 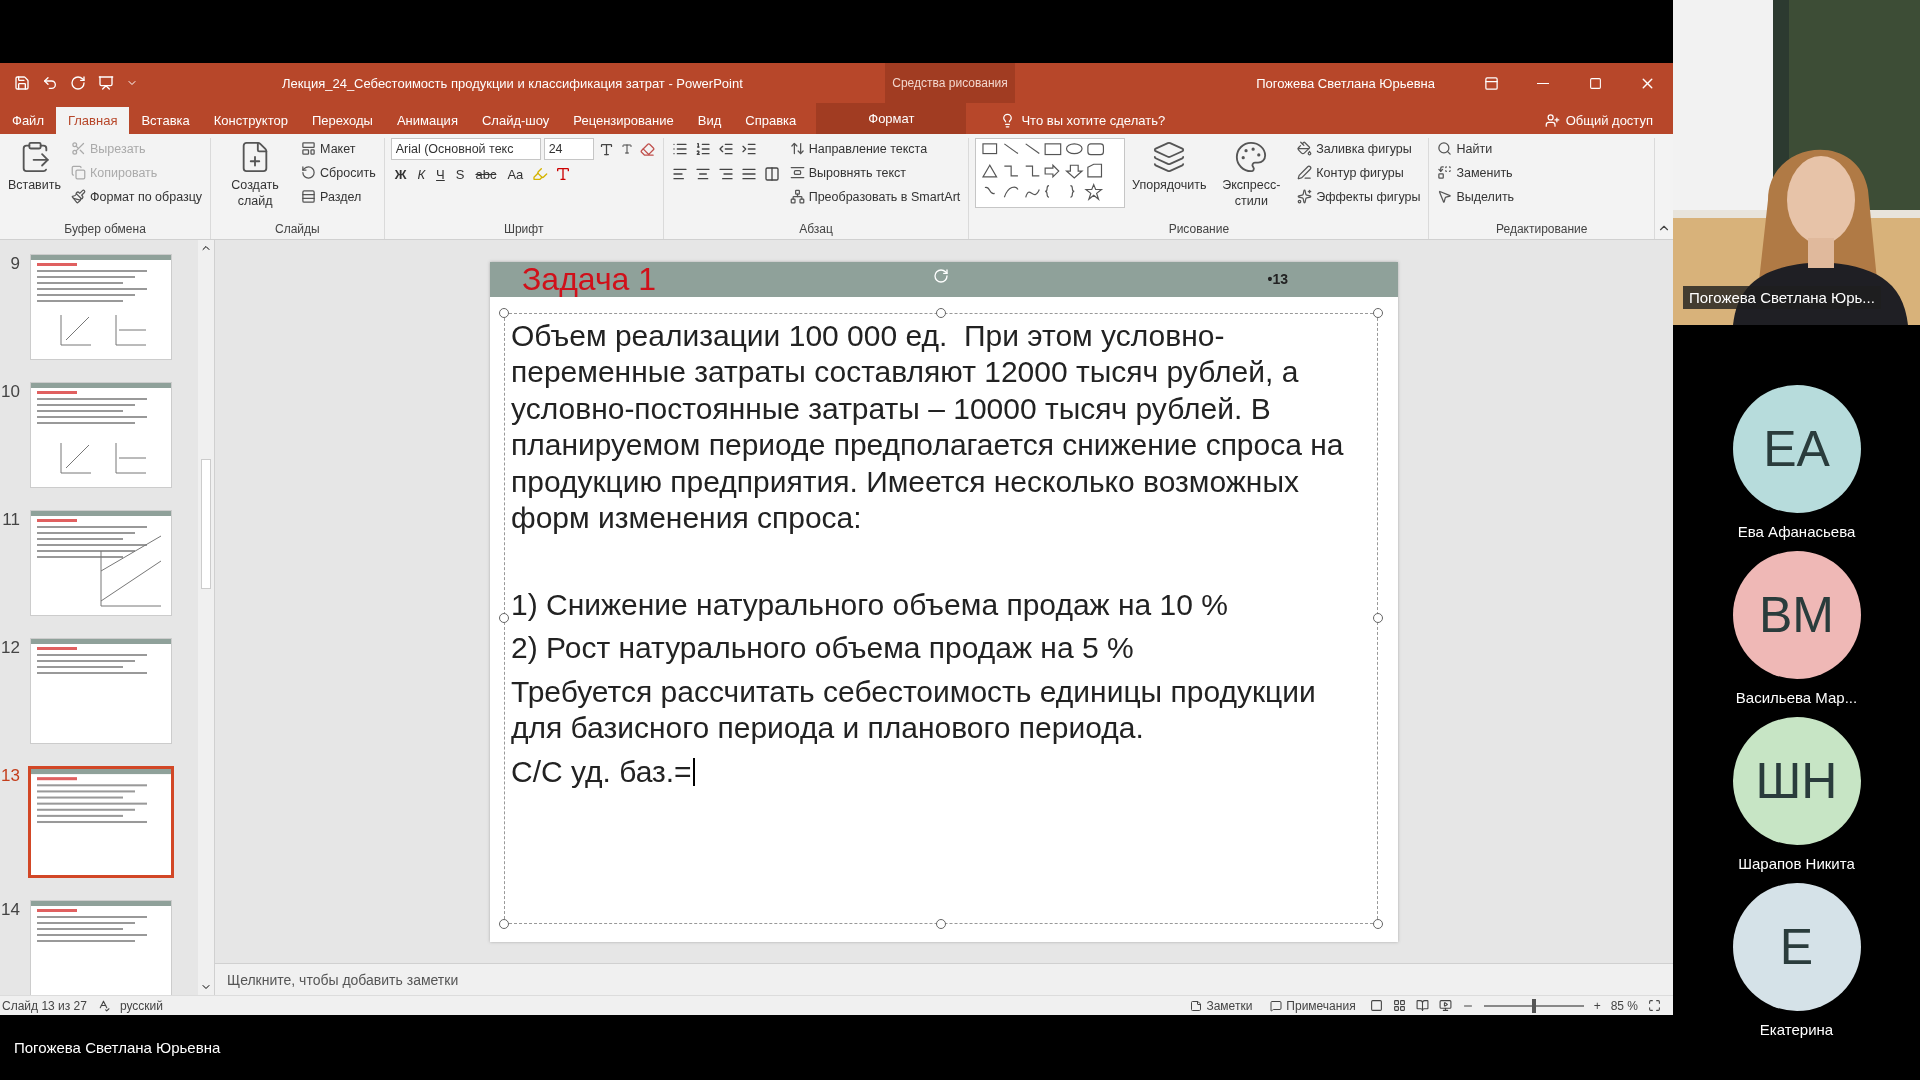 What do you see at coordinates (400, 174) in the screenshot?
I see `format-button: Ж` at bounding box center [400, 174].